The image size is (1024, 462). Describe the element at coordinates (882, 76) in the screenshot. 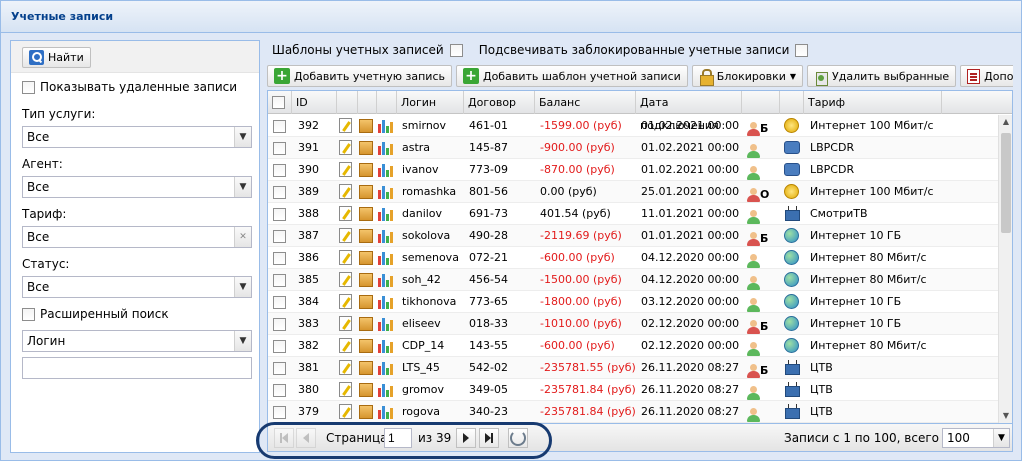

I see `delete-selected-button: Удалить выбранные` at that location.